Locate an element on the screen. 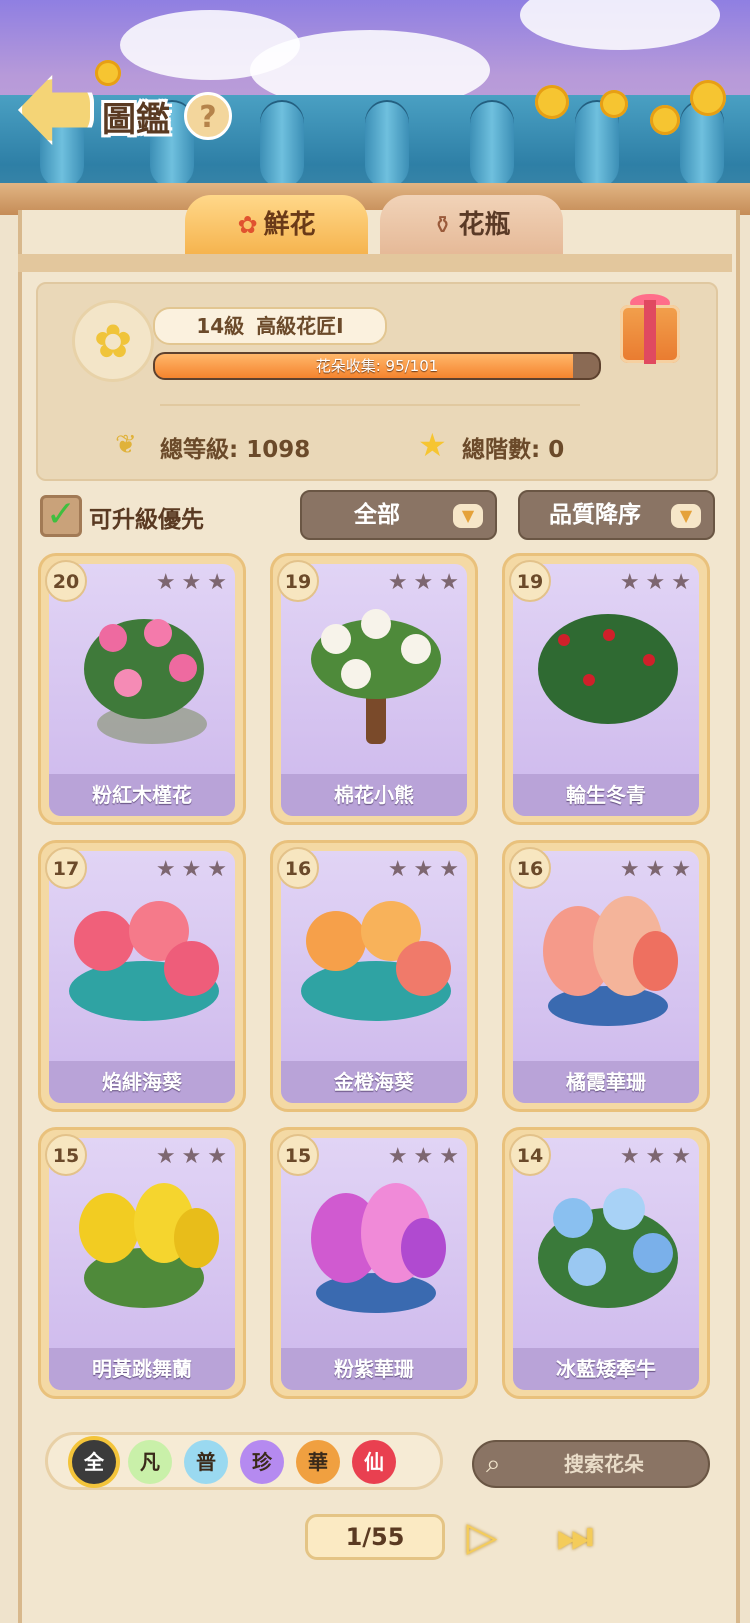 The image size is (750, 1623). card-name: 粉紫華珊 is located at coordinates (374, 1369).